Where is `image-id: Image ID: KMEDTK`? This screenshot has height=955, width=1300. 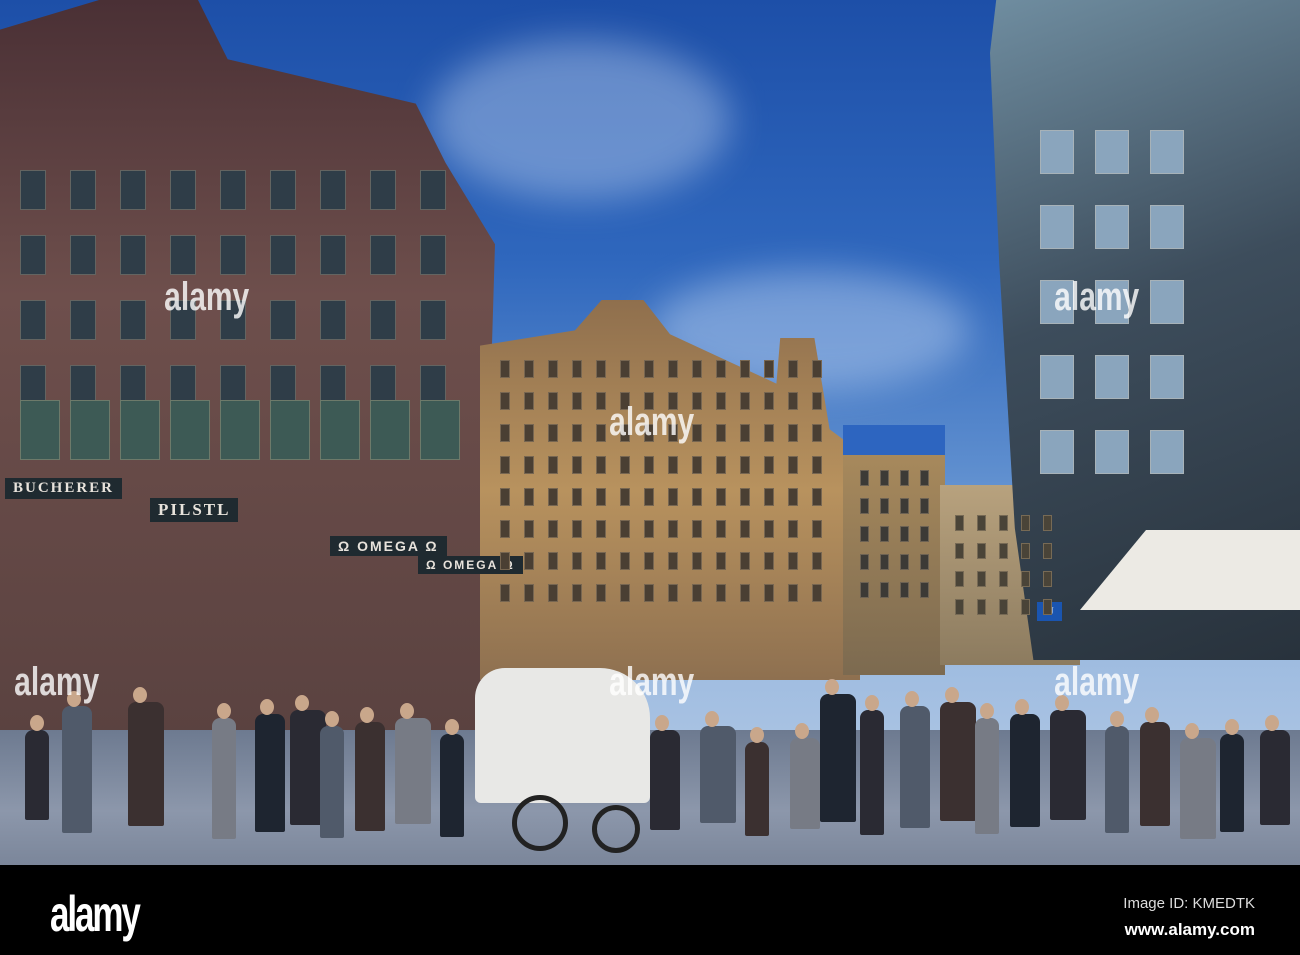 image-id: Image ID: KMEDTK is located at coordinates (1189, 903).